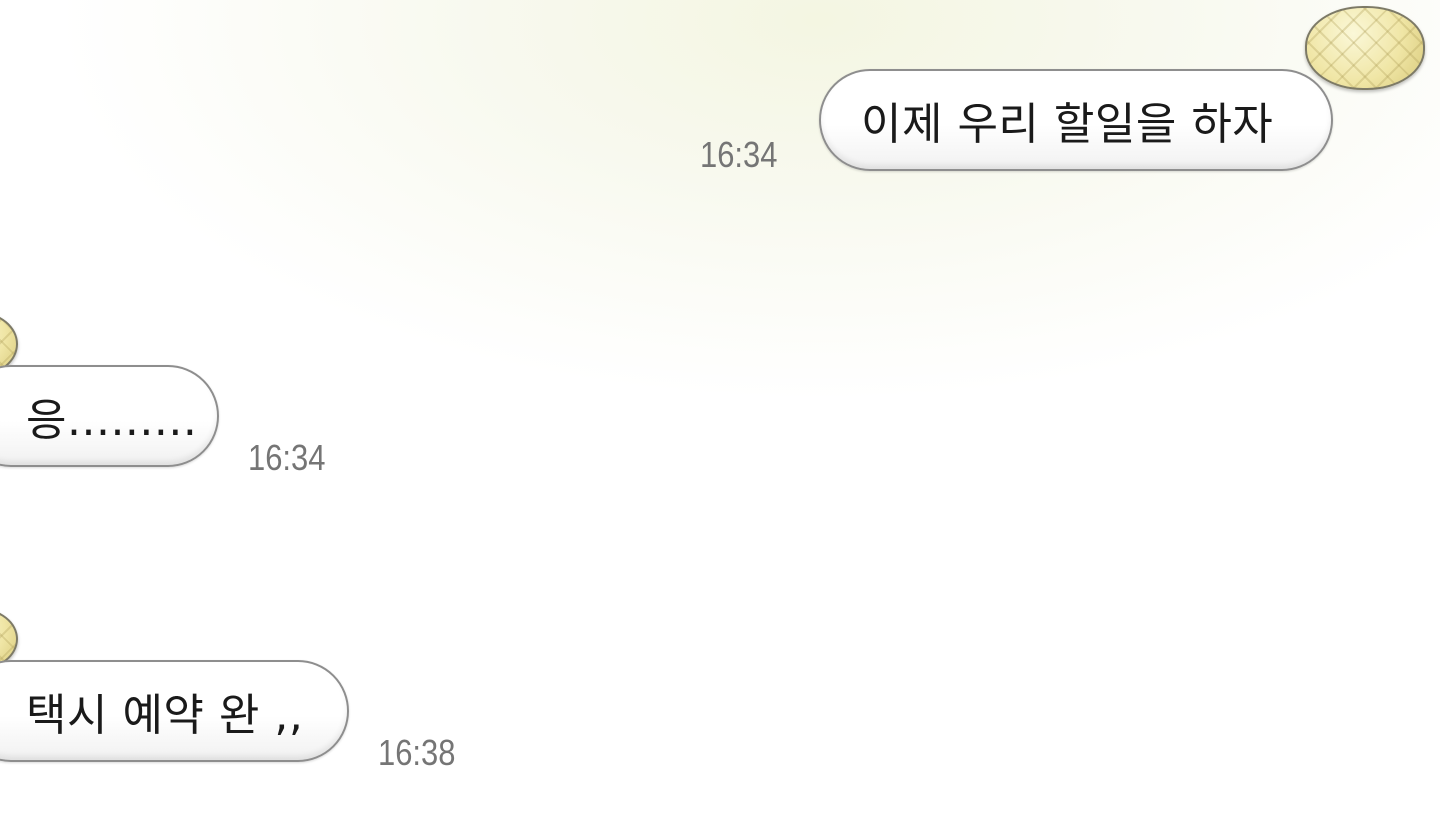 The width and height of the screenshot is (1440, 818). I want to click on outgoing-message-bubble: 이제 우리 할일을 하자, so click(1076, 120).